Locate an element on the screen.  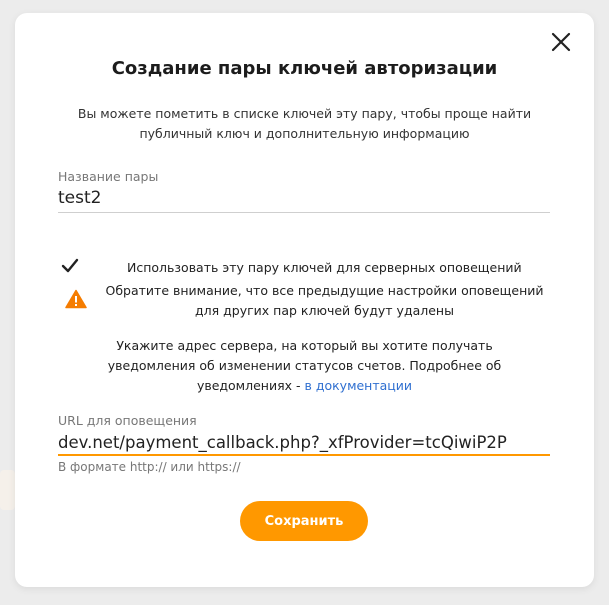
url-field-label: URL для оповещения is located at coordinates (127, 420).